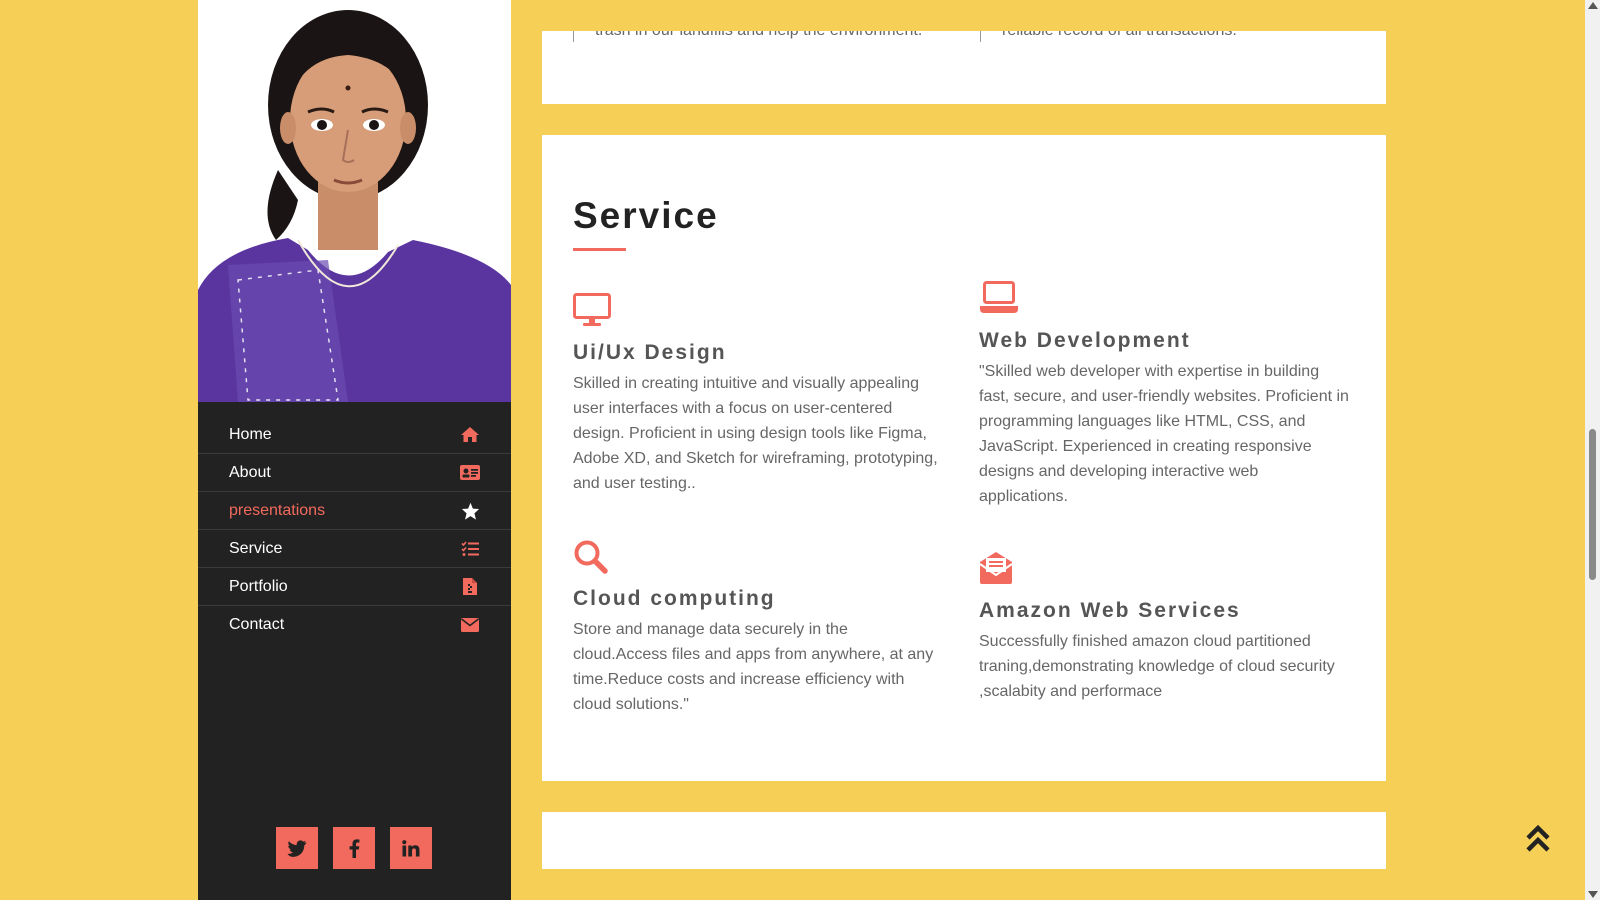 This screenshot has width=1600, height=900. I want to click on twitter-button, so click(297, 848).